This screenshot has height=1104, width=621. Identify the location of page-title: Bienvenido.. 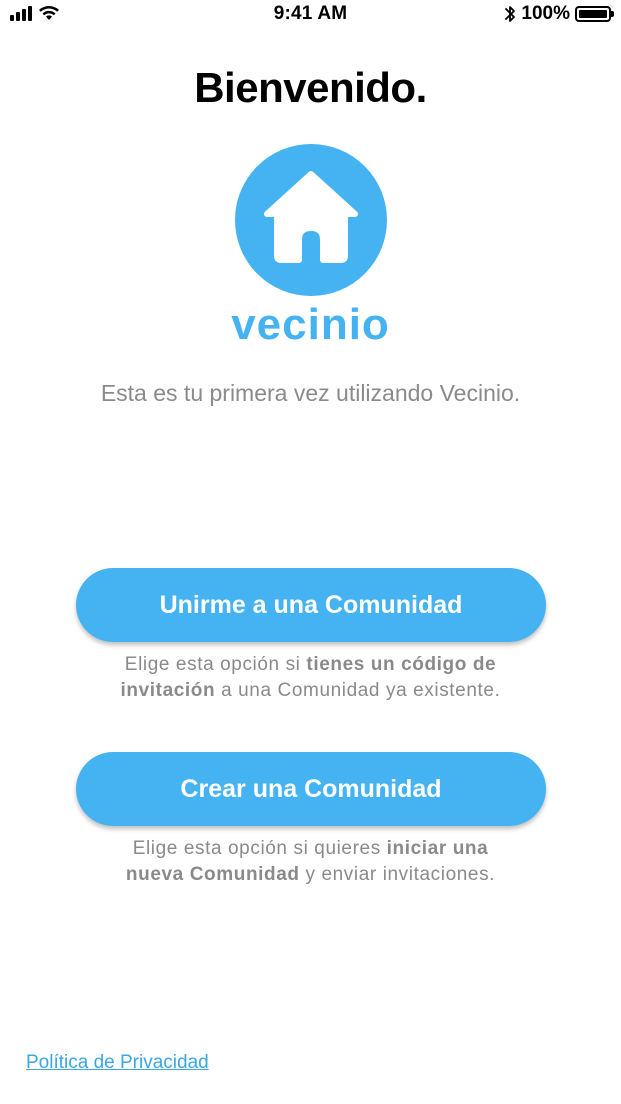
(310, 87).